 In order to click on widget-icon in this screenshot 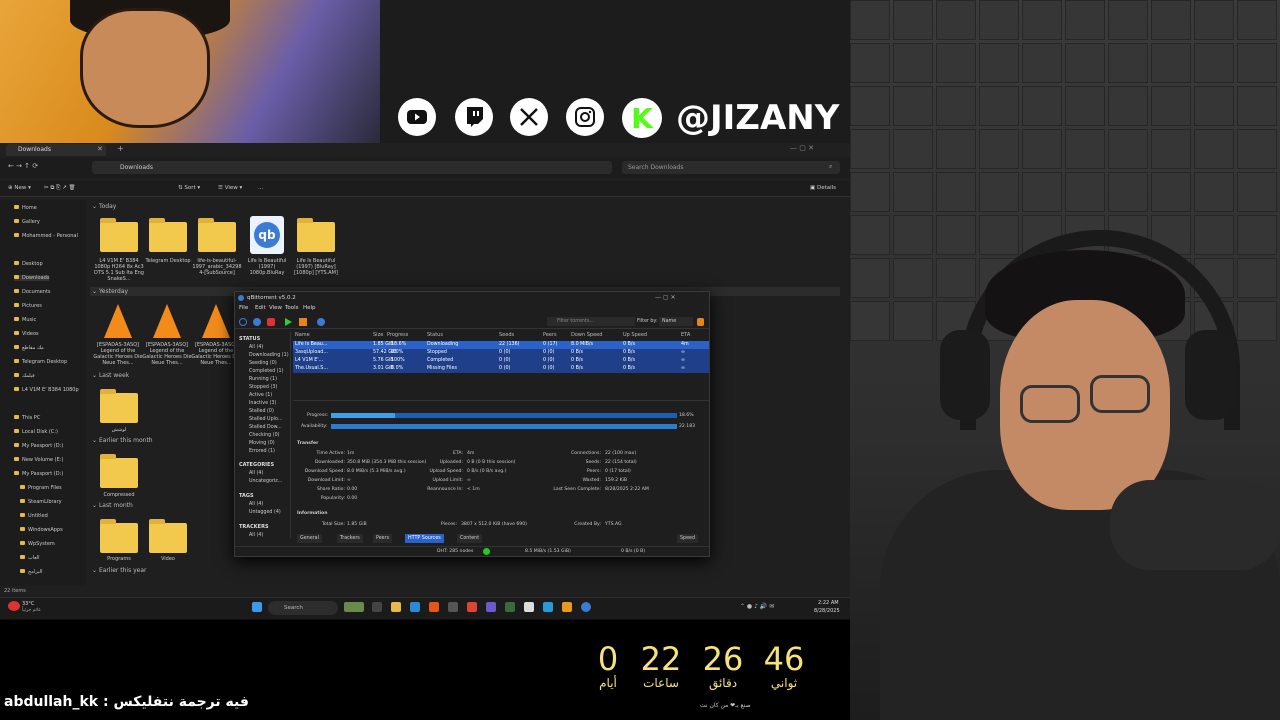, I will do `click(354, 607)`.